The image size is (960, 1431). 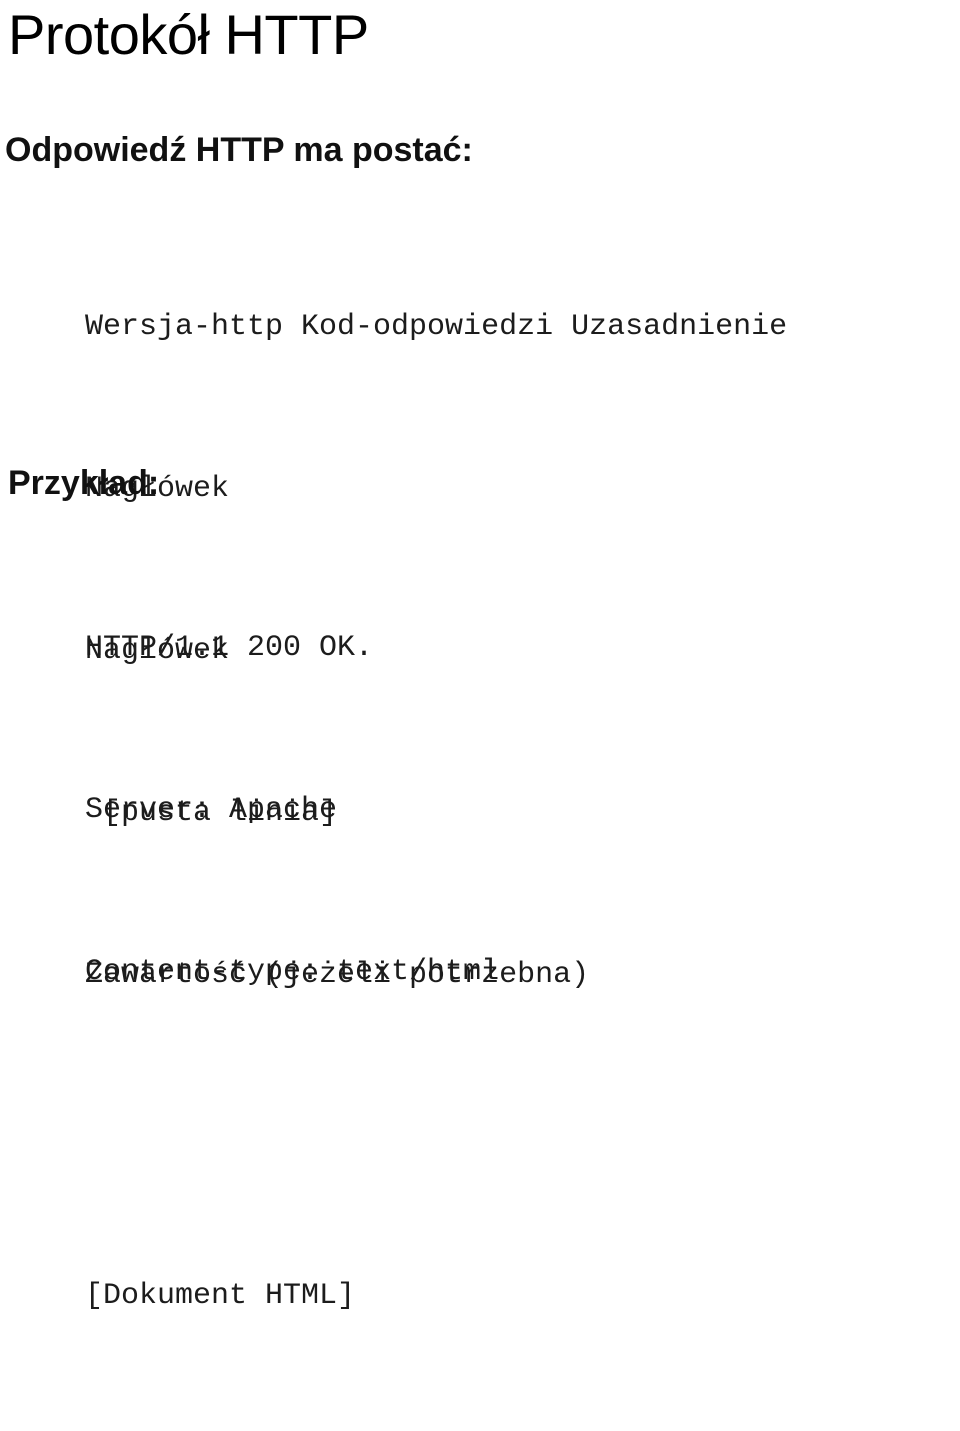 I want to click on code-line: Server: Apache, so click(x=211, y=810).